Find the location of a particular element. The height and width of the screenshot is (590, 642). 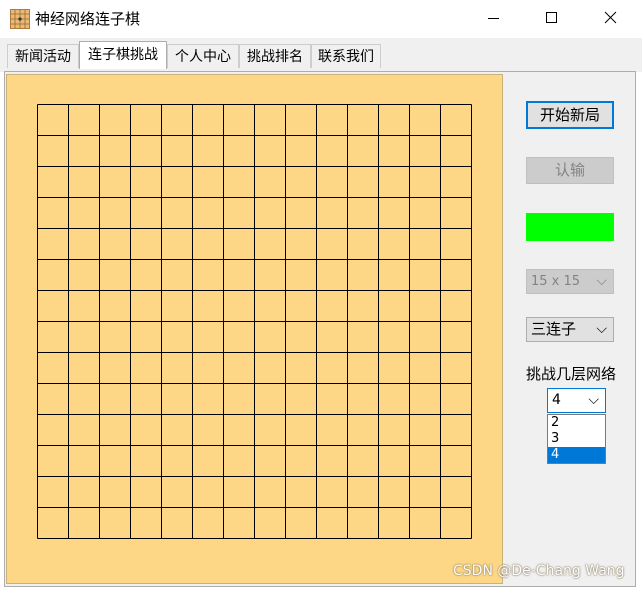

tab-profile: 个人中心 is located at coordinates (203, 56).